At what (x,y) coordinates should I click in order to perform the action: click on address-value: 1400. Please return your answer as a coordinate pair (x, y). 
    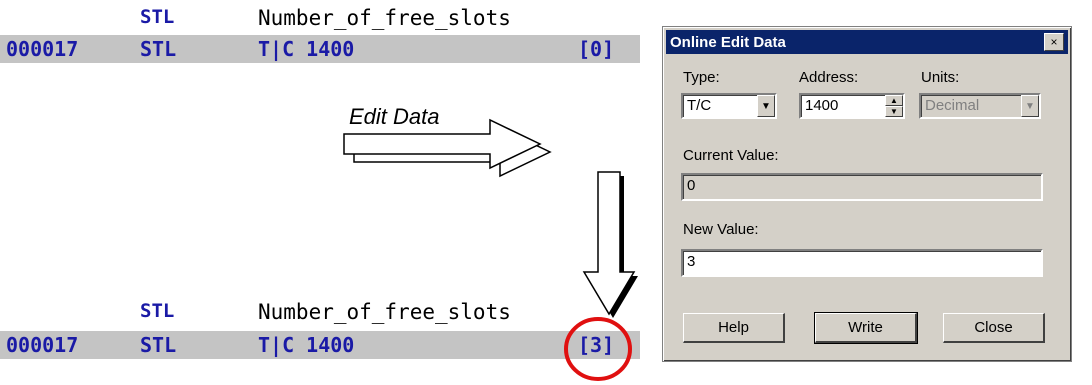
    Looking at the image, I should click on (822, 105).